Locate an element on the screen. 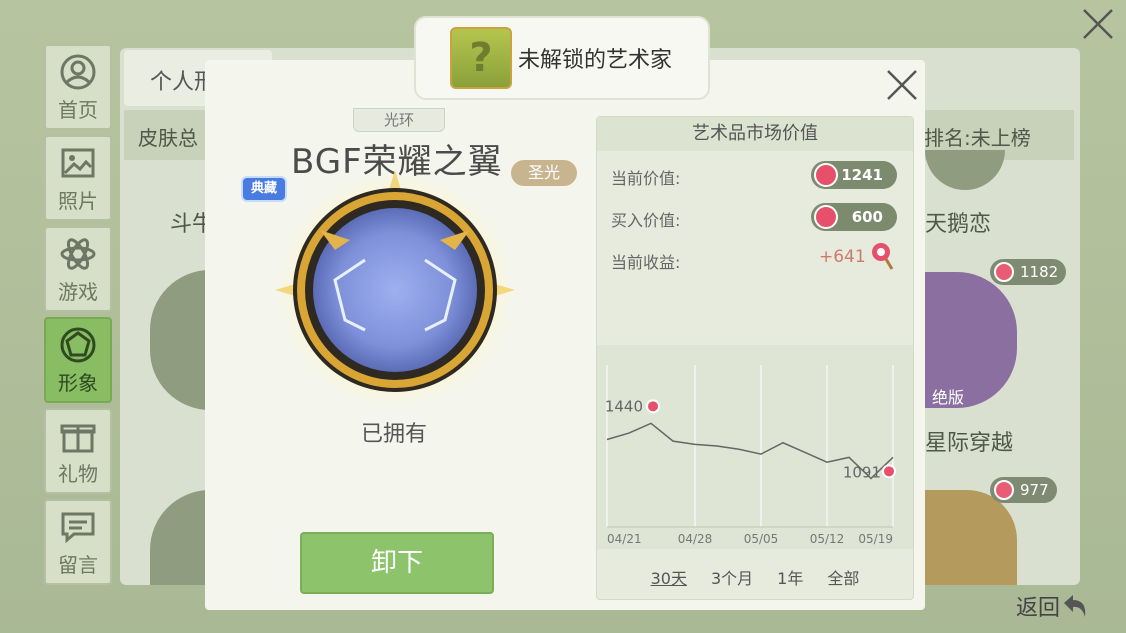  price-badge: 1182 is located at coordinates (1028, 272).